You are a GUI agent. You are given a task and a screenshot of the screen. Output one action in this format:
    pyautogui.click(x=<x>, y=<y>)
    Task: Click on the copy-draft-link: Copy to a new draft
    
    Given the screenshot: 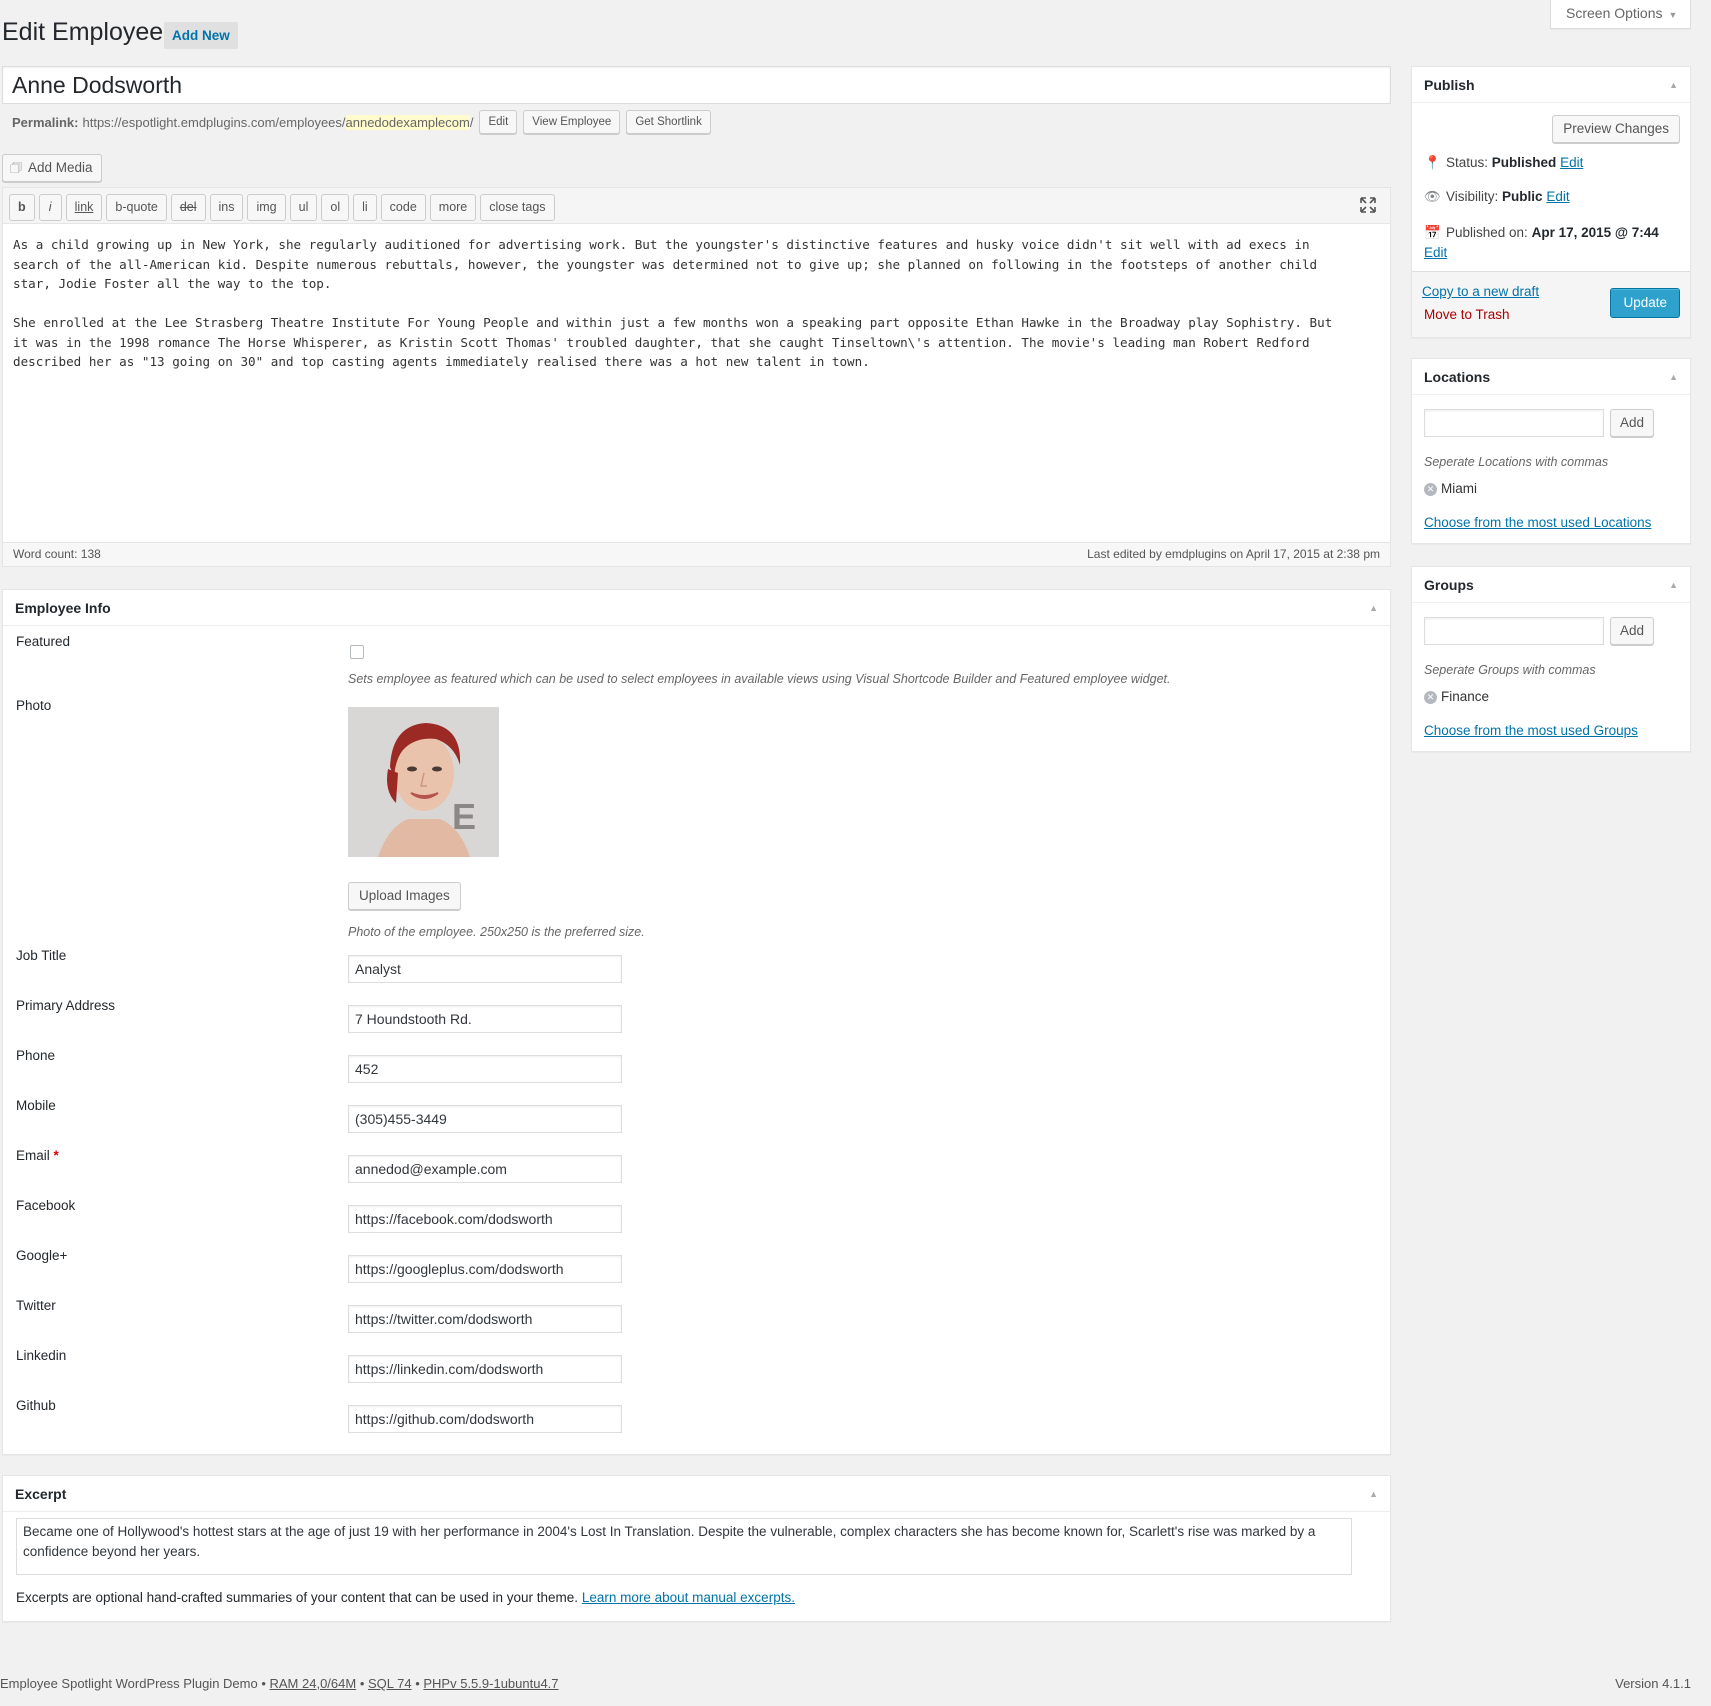 What is the action you would take?
    pyautogui.click(x=1480, y=291)
    